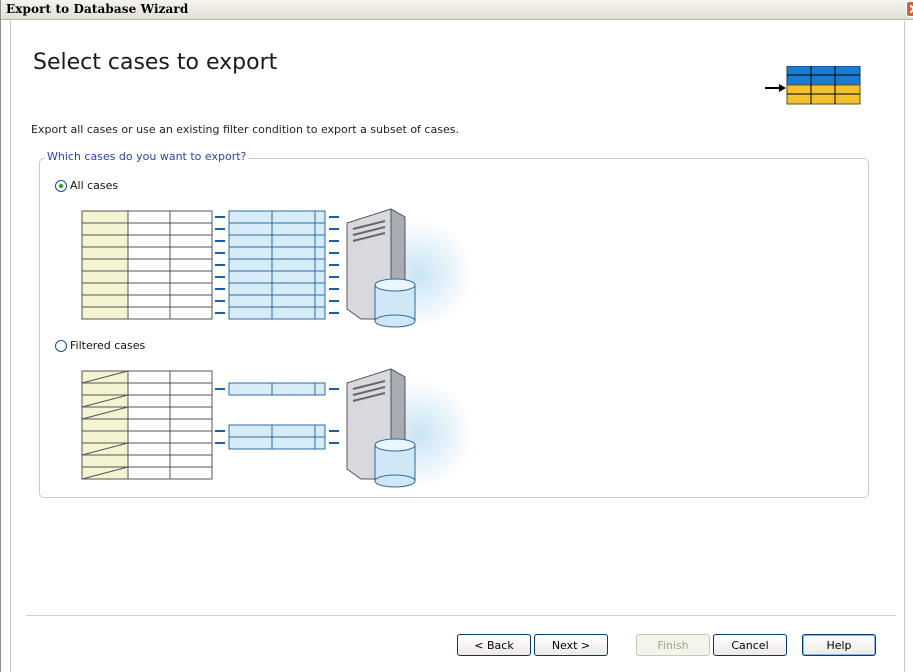  I want to click on radio-all-cases: All cases, so click(86, 185).